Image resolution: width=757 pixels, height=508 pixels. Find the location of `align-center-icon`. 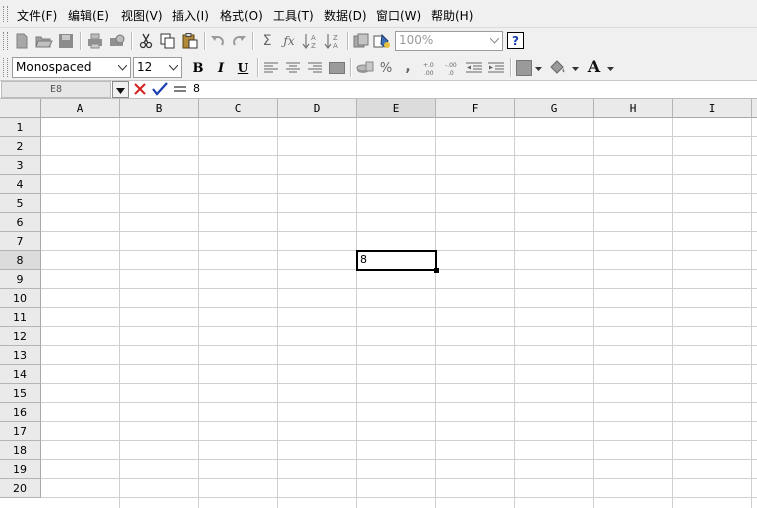

align-center-icon is located at coordinates (293, 68).